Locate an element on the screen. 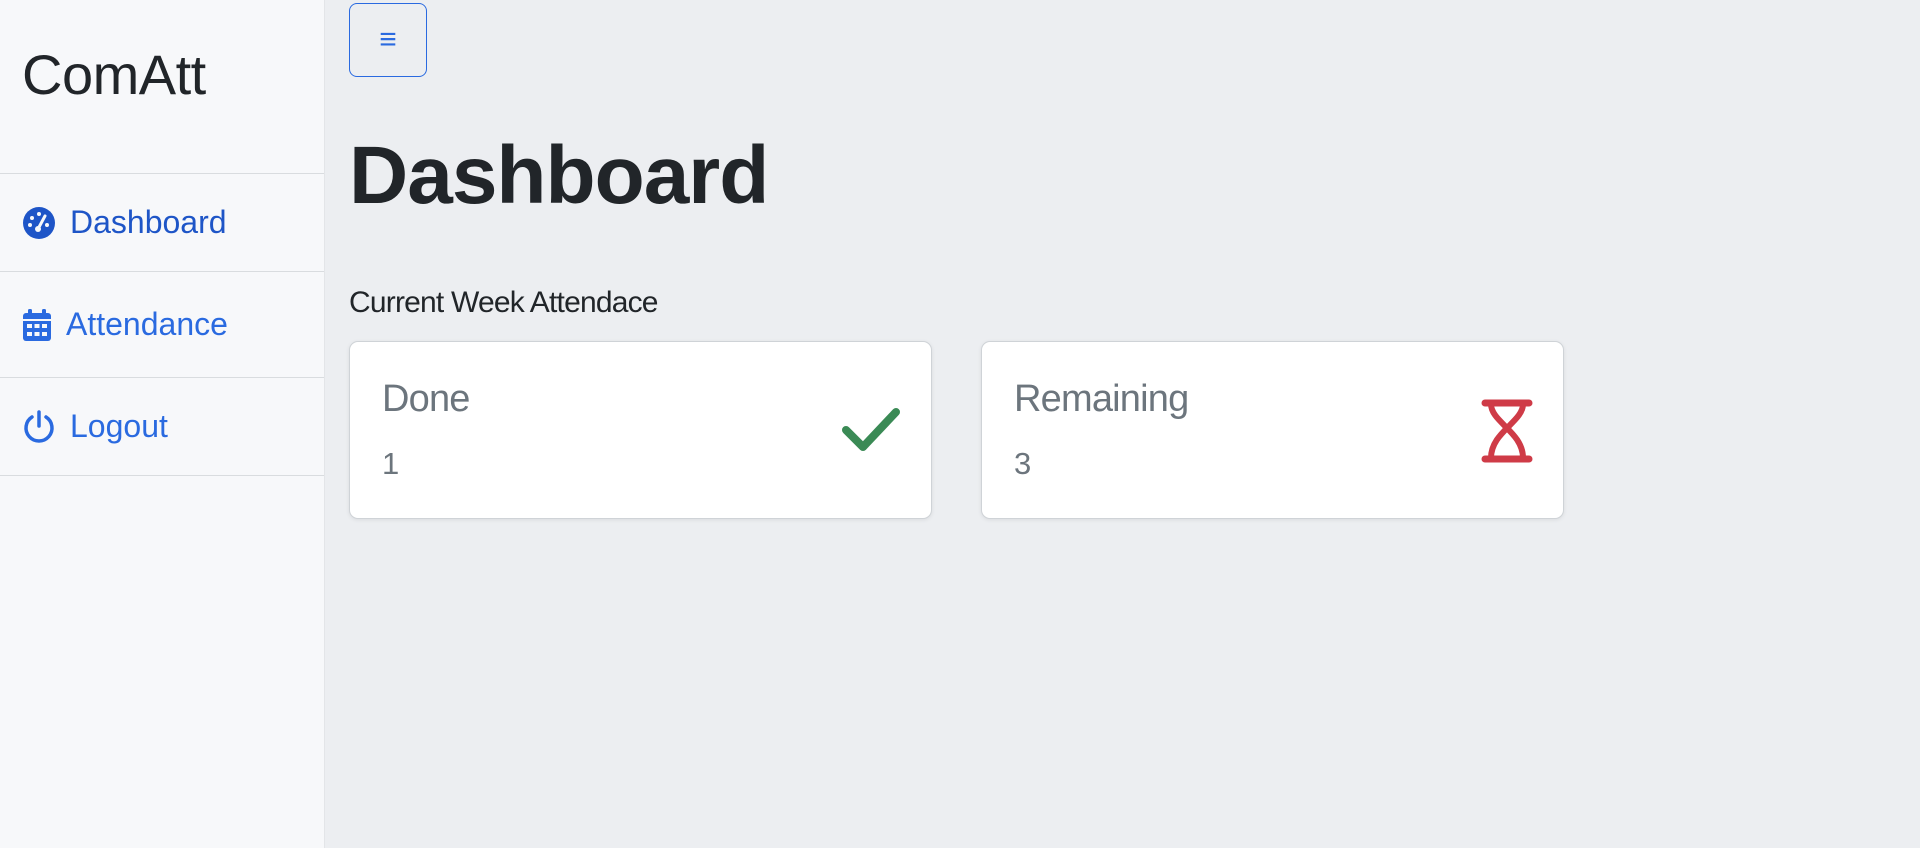 This screenshot has width=1920, height=848. section-label: Current Week Attendace is located at coordinates (504, 302).